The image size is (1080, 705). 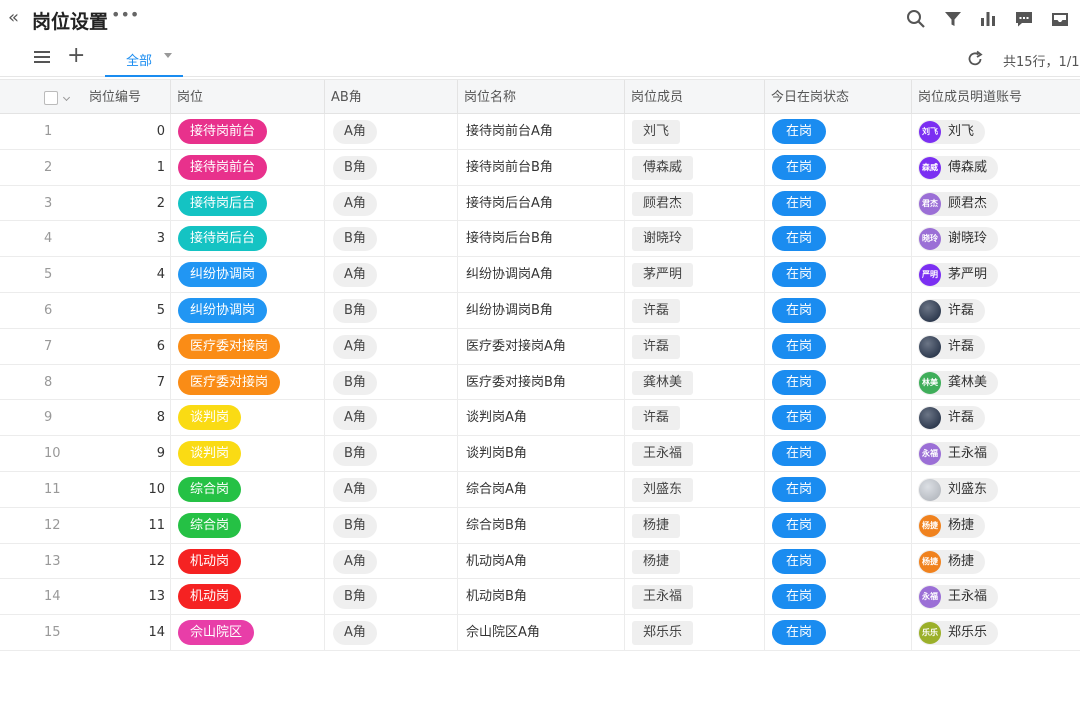 I want to click on cell-member: 刘盛东, so click(x=695, y=489).